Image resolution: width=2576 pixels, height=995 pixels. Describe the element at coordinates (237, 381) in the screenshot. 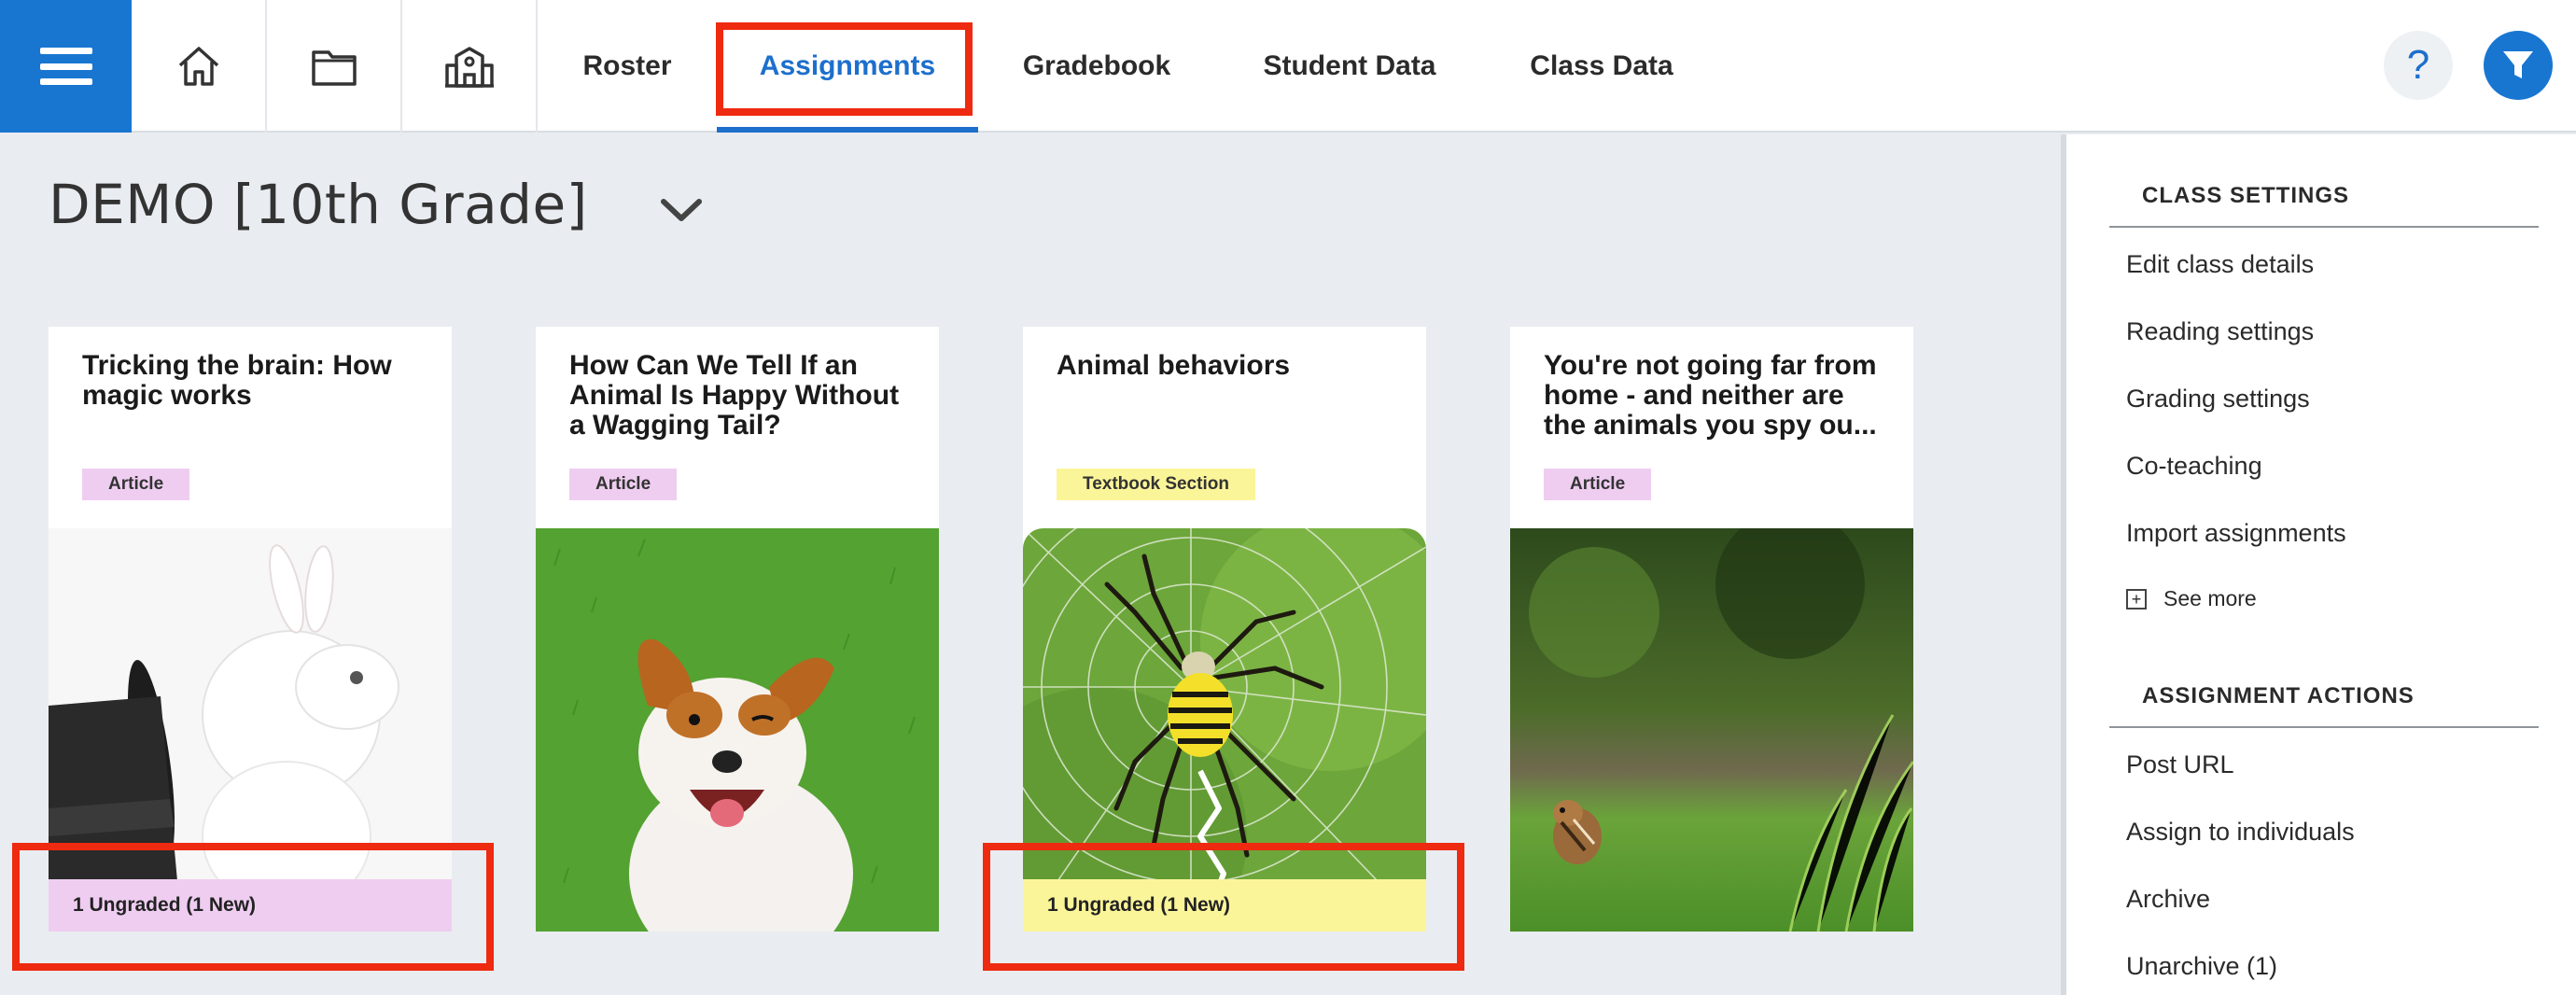

I see `assignment-title: Tricking the brain: How magic works` at that location.